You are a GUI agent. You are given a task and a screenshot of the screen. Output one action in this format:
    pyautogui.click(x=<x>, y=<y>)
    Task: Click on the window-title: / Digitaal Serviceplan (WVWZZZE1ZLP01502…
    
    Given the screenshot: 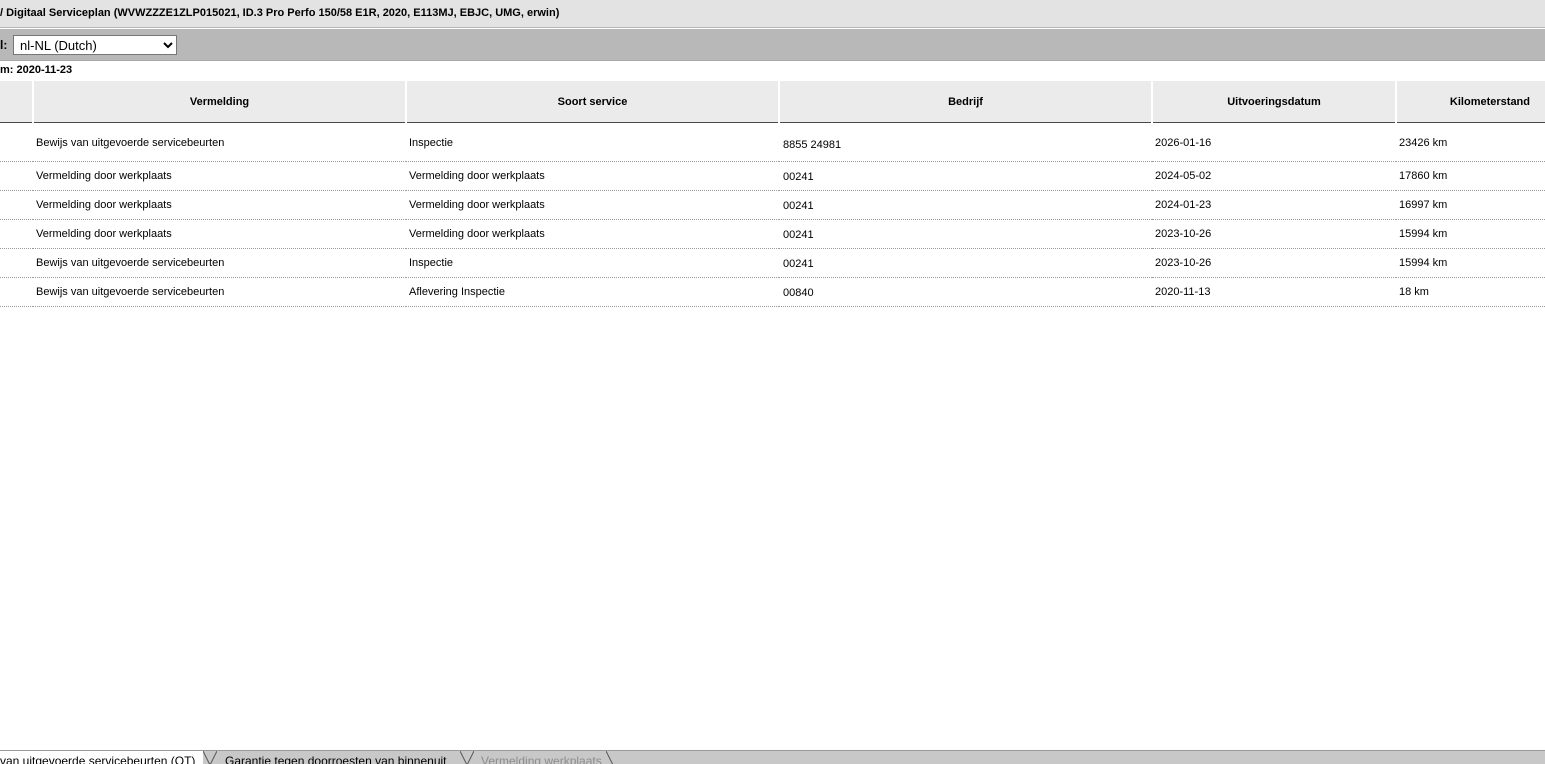 What is the action you would take?
    pyautogui.click(x=280, y=13)
    